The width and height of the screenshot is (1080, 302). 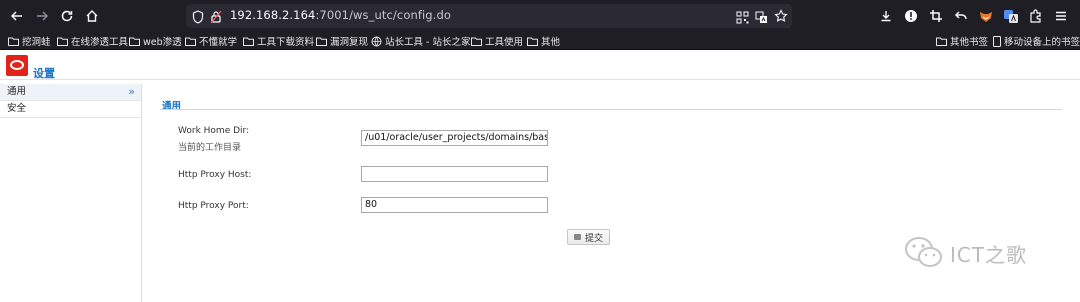 I want to click on extension-info-icon, so click(x=911, y=16).